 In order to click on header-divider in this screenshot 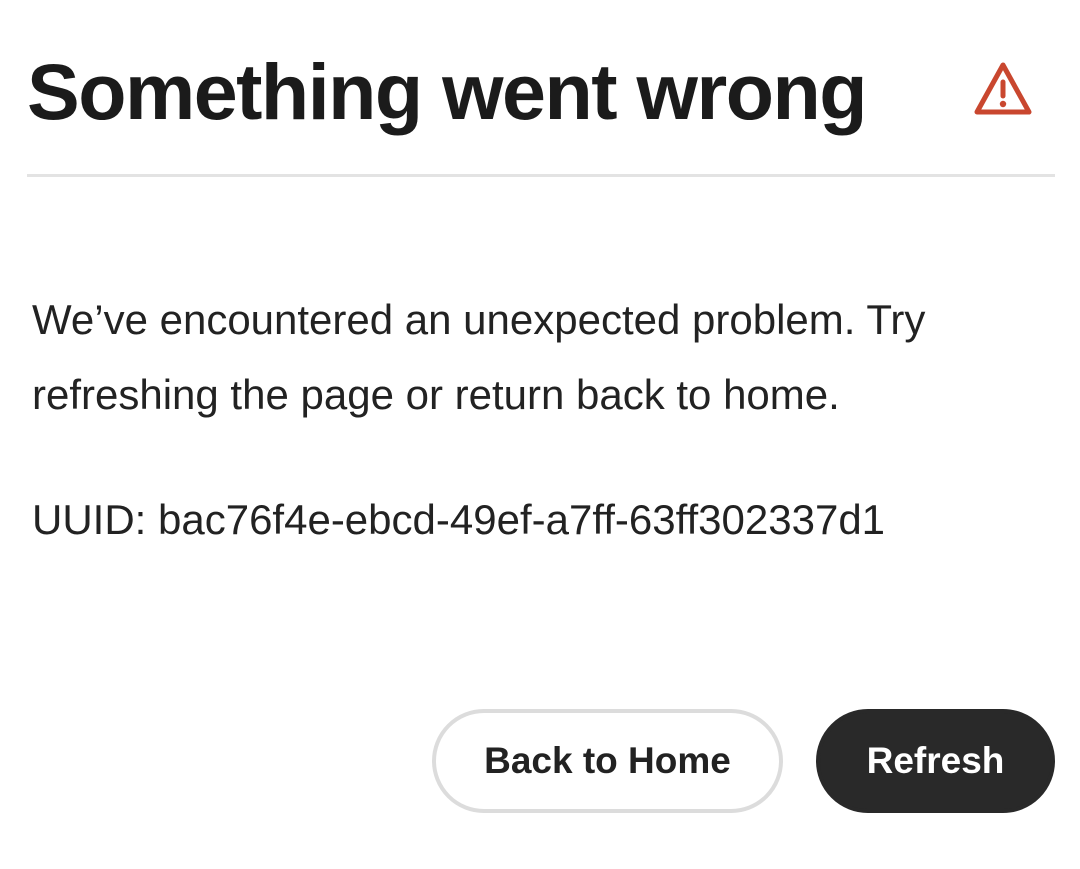, I will do `click(541, 175)`.